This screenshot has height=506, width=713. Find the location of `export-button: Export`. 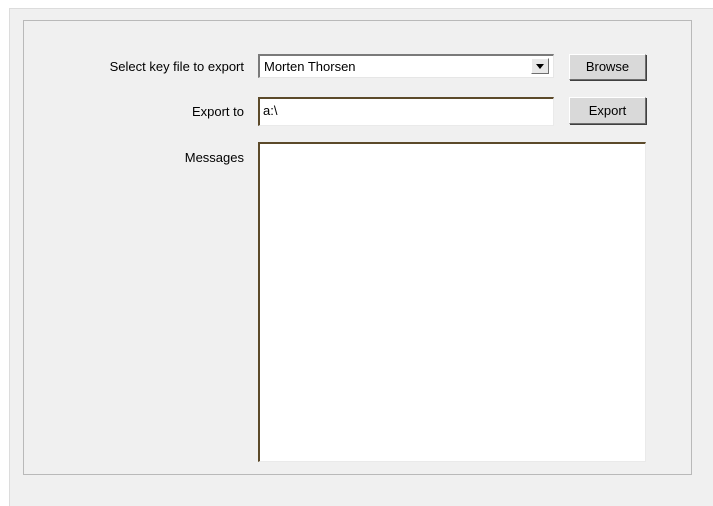

export-button: Export is located at coordinates (607, 110).